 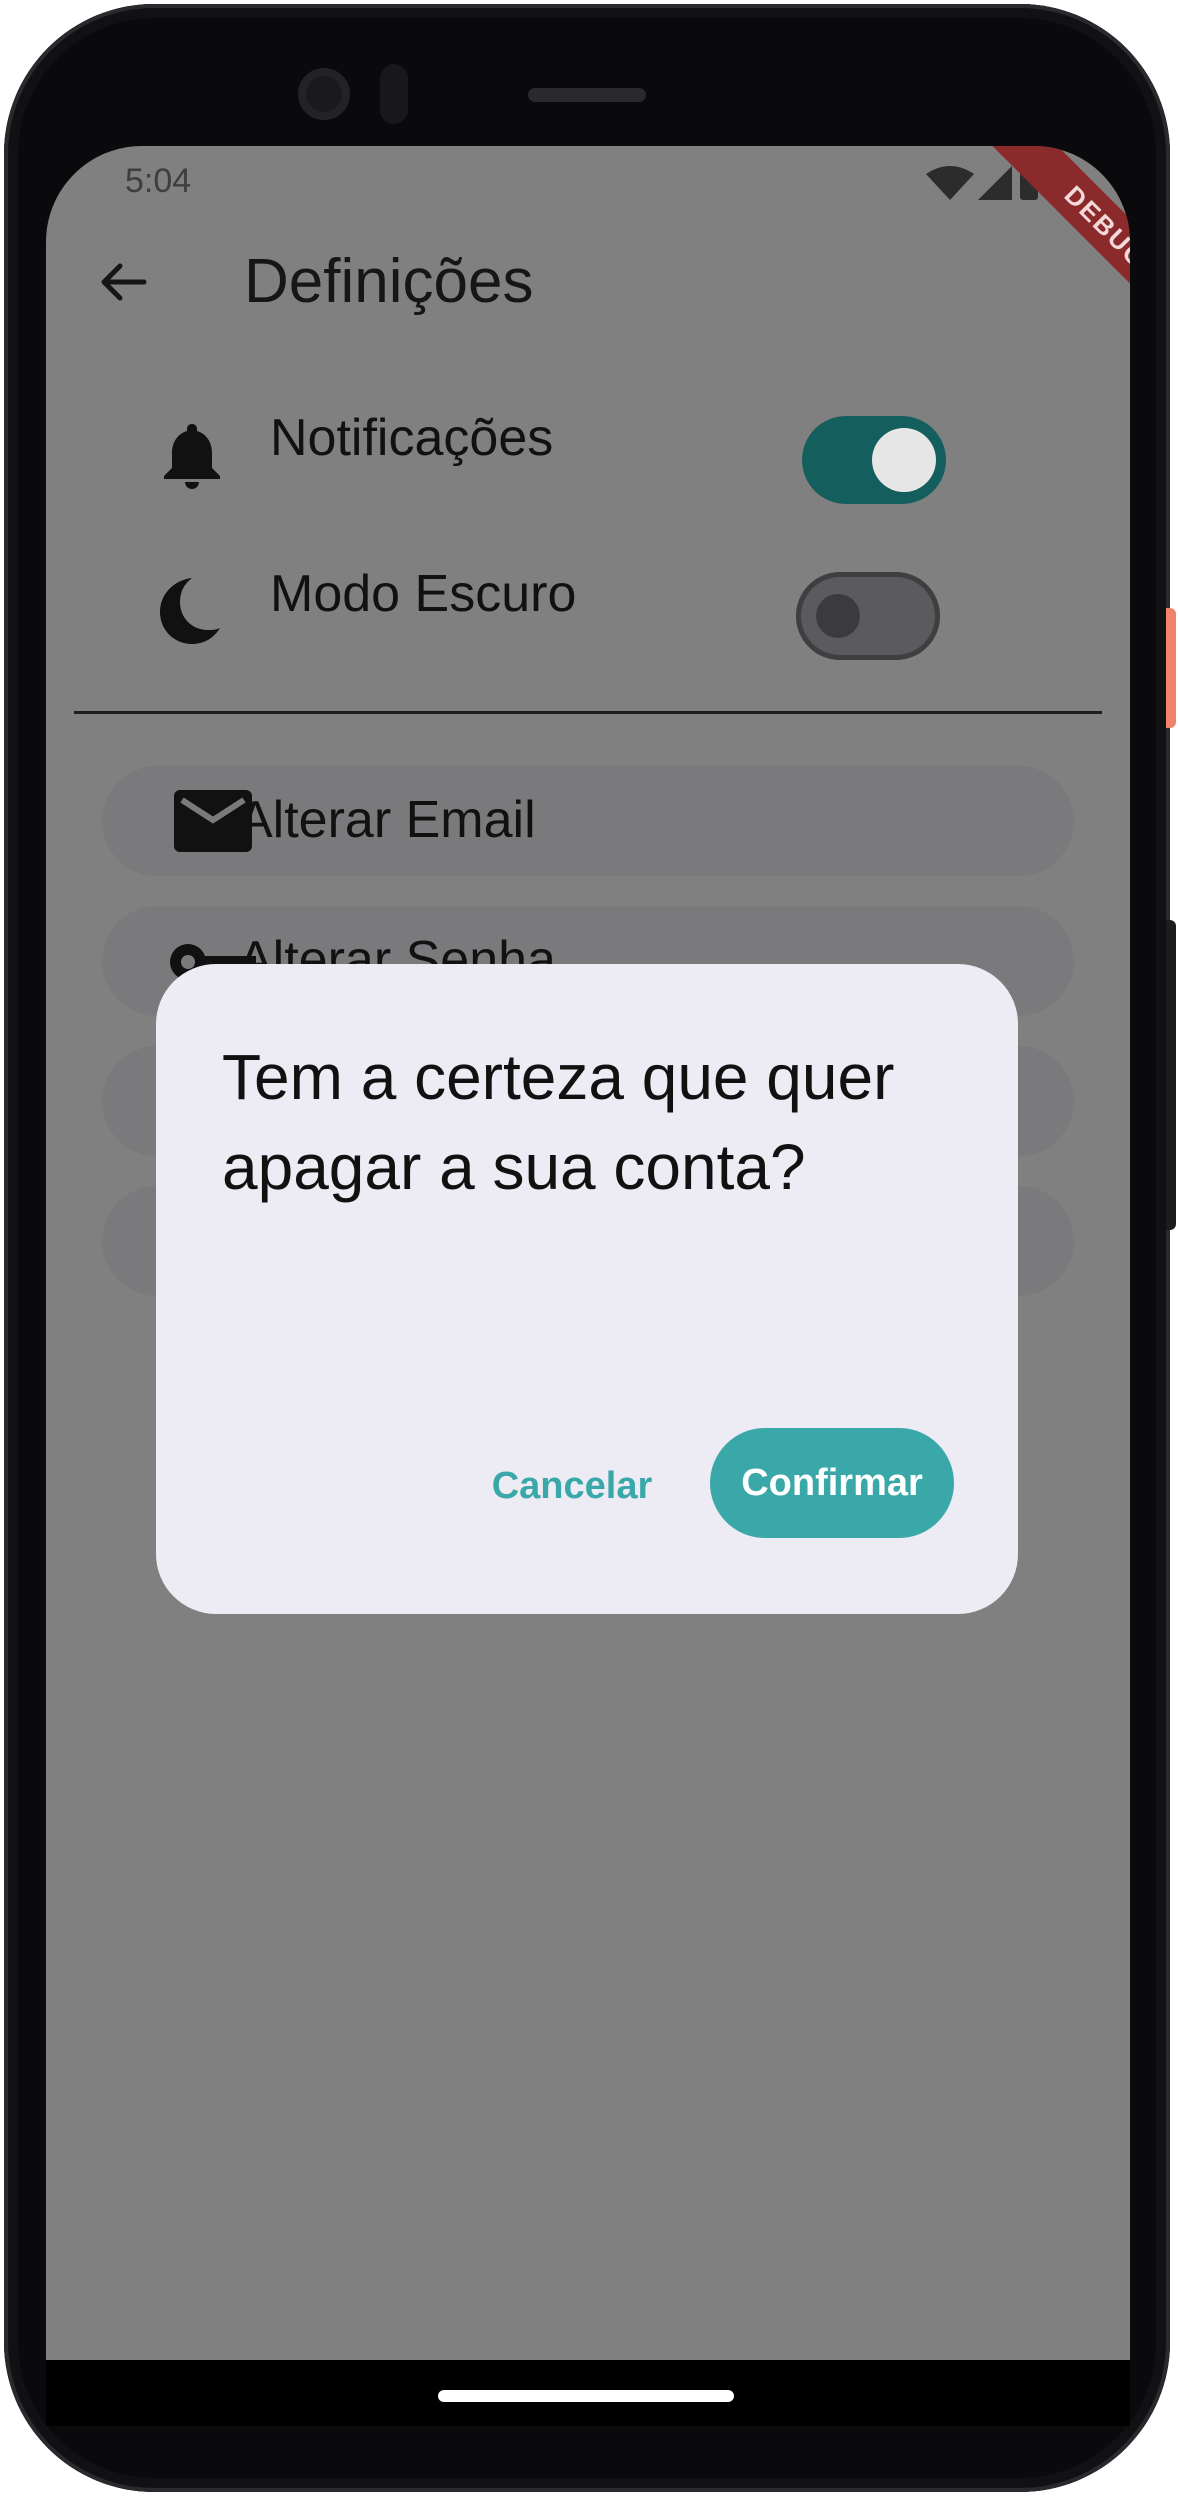 I want to click on proximity-sensor, so click(x=394, y=94).